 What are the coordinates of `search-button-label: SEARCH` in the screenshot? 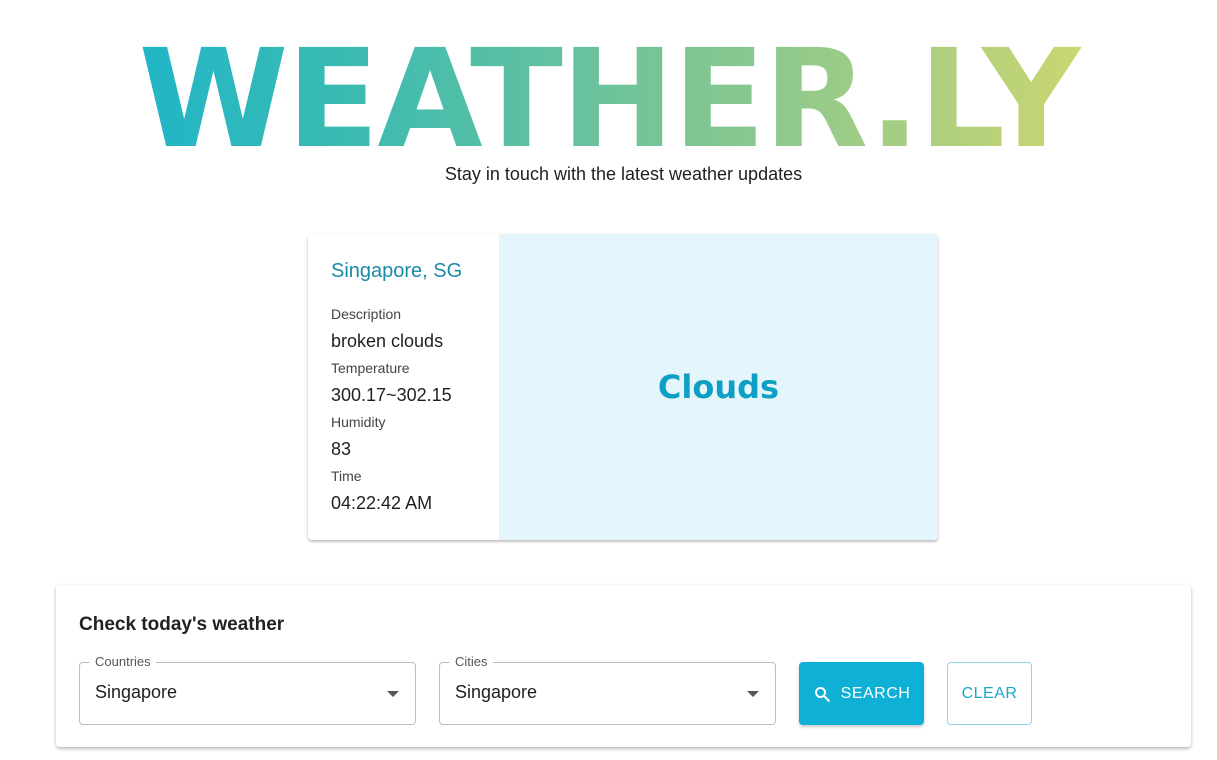 It's located at (875, 693).